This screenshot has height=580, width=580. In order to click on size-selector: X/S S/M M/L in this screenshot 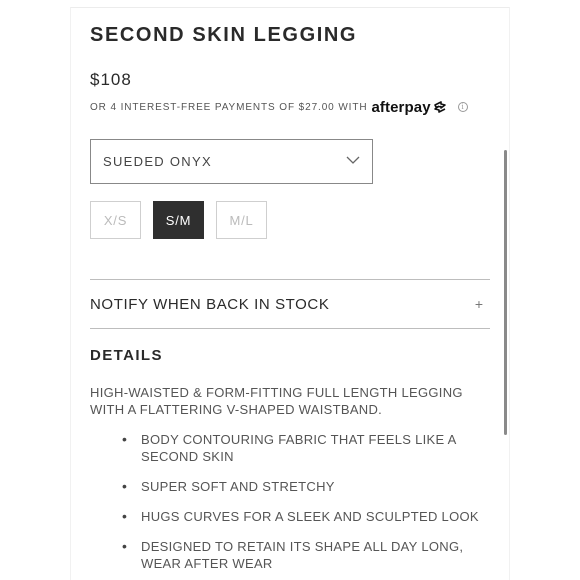, I will do `click(184, 220)`.